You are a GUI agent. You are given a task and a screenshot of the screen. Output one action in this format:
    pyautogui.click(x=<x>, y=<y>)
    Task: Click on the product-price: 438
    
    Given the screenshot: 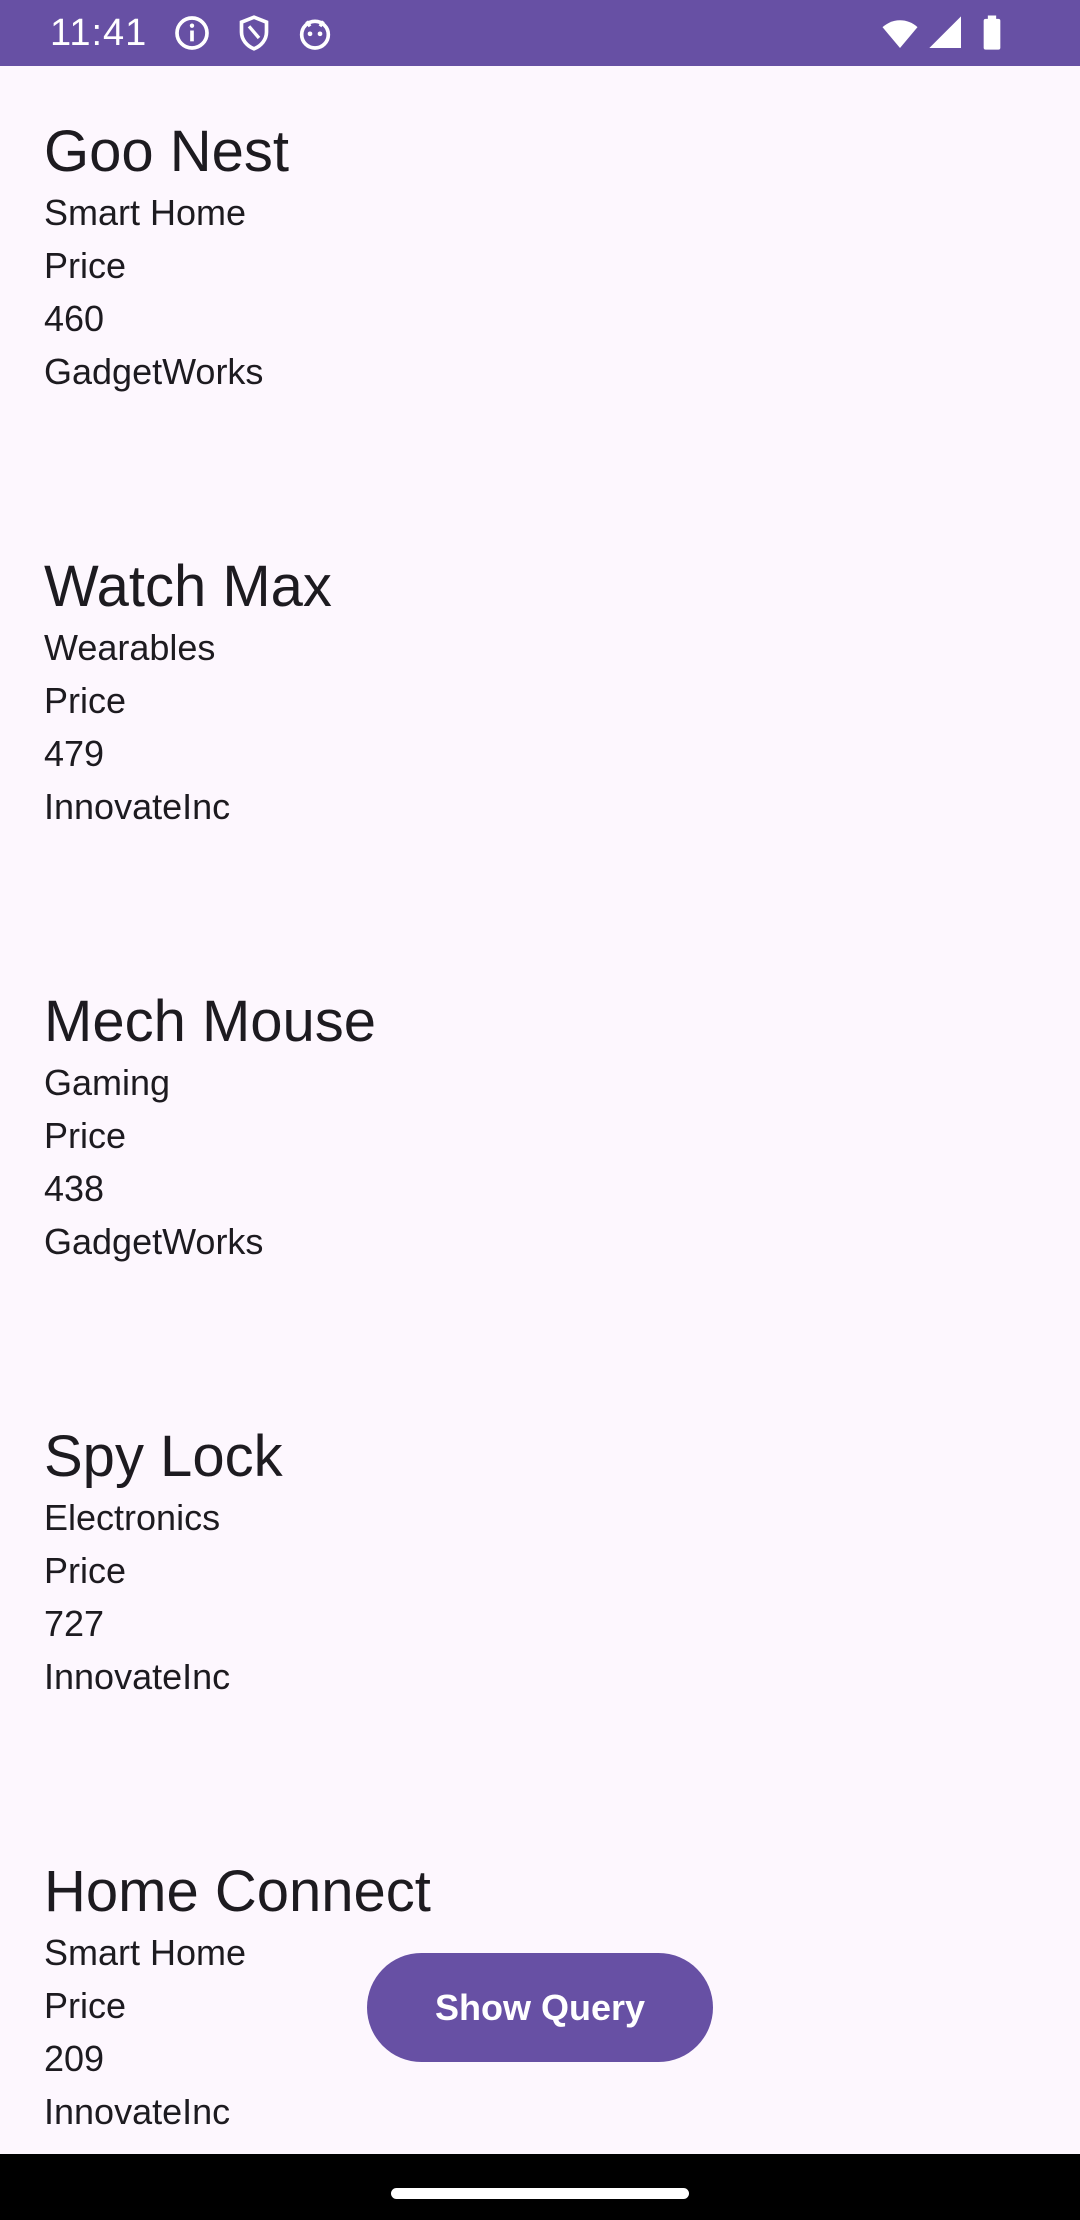 What is the action you would take?
    pyautogui.click(x=74, y=1188)
    